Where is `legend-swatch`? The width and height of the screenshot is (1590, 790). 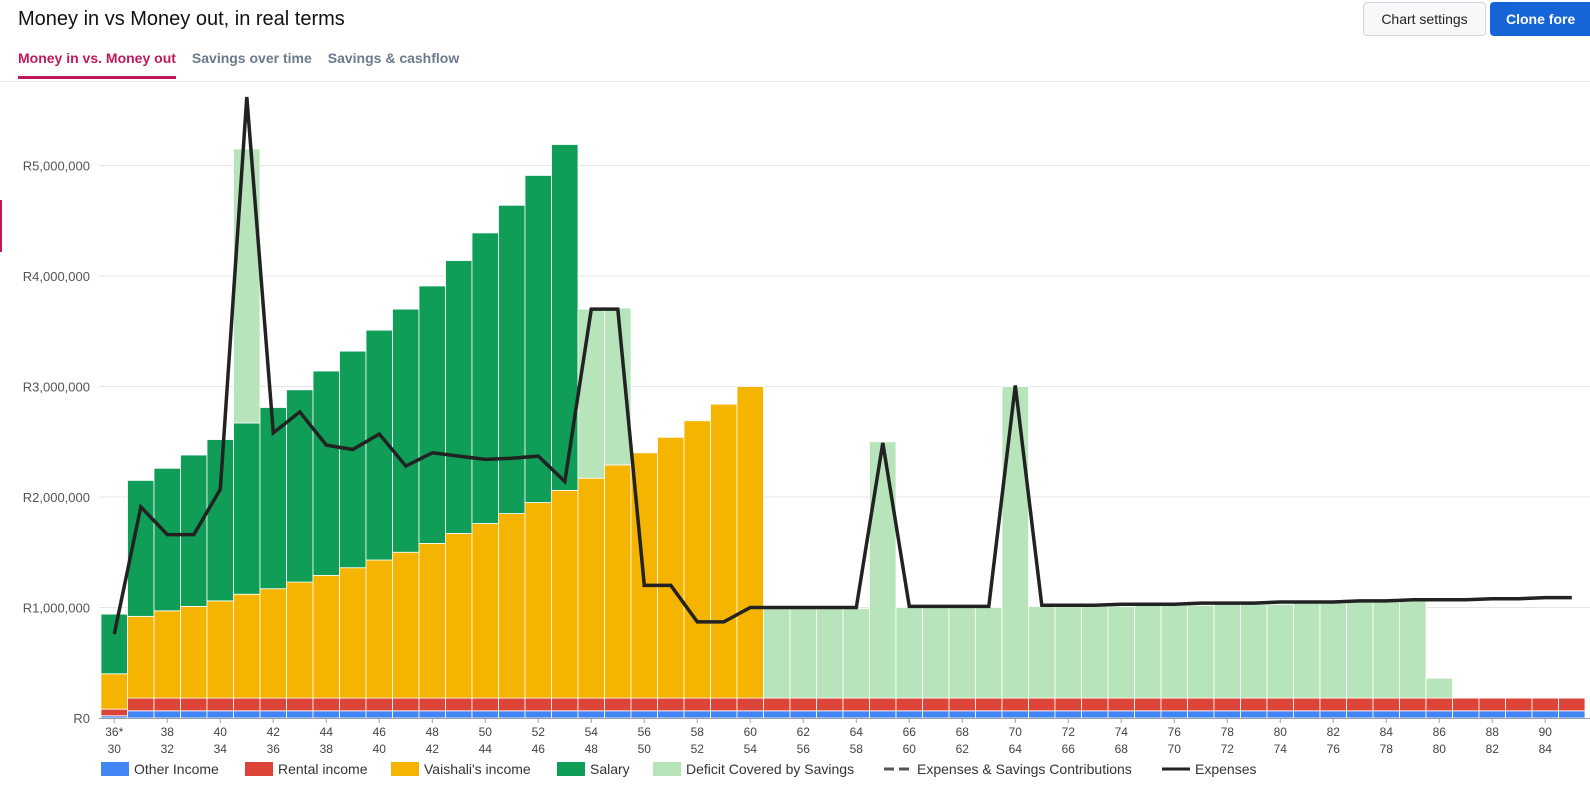
legend-swatch is located at coordinates (667, 769).